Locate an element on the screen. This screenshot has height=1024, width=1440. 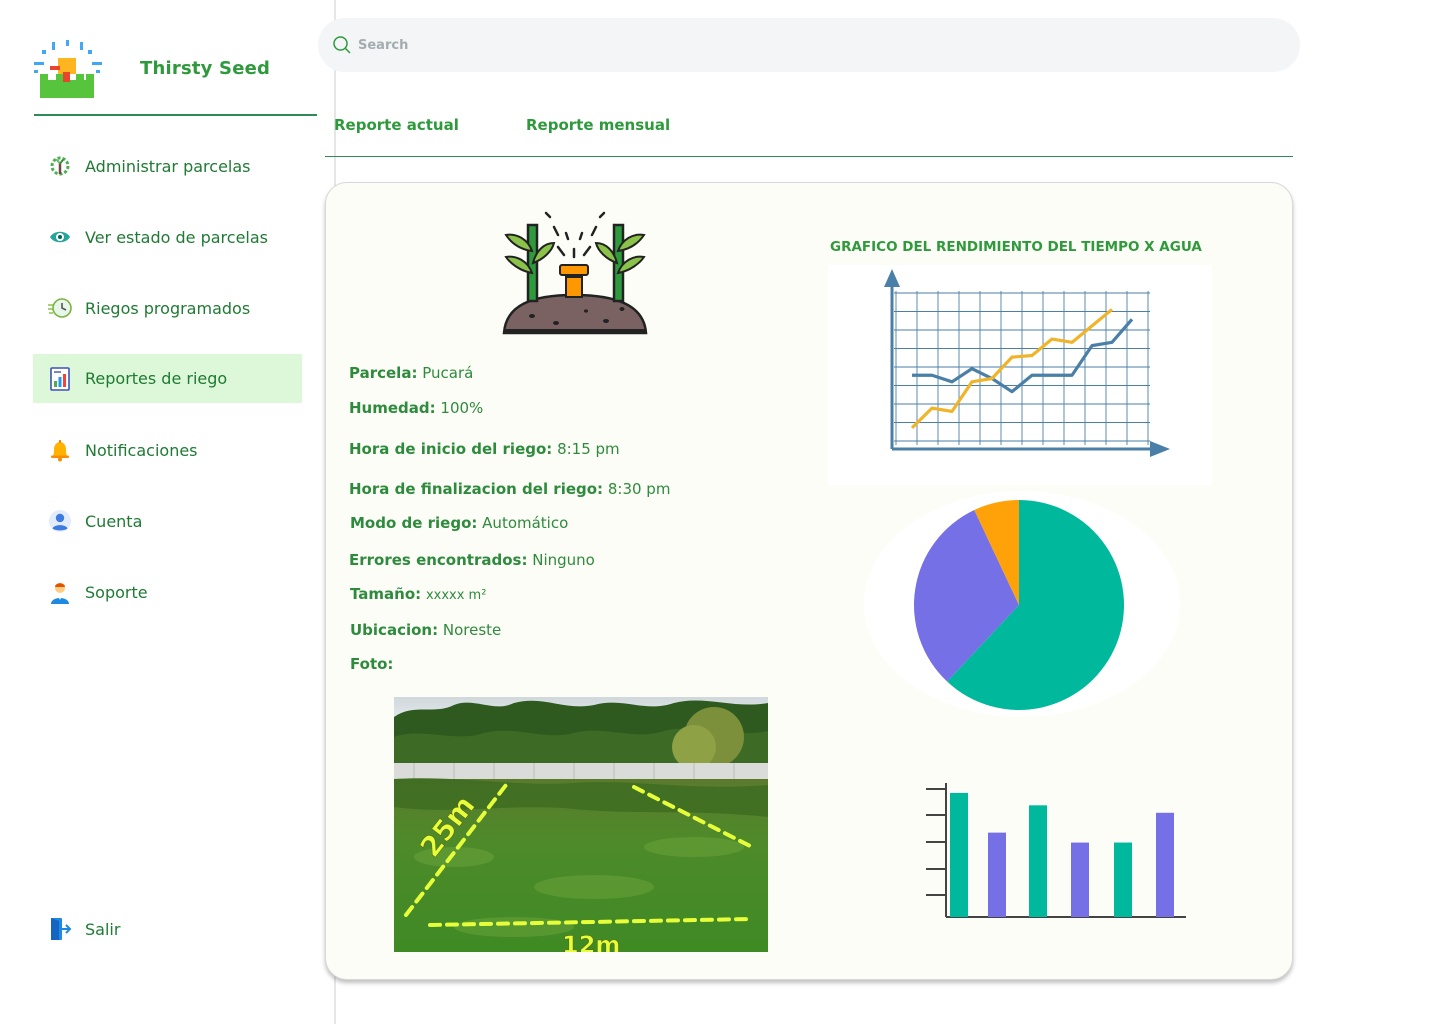
sprinkler-plants-icon is located at coordinates (575, 275).